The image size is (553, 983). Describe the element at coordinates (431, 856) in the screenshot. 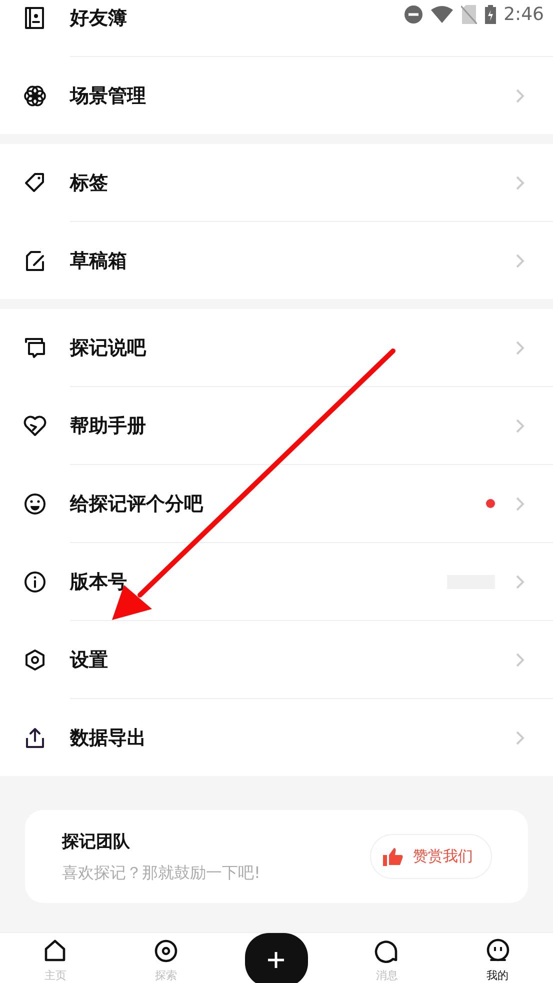

I see `praise-button: 赞赏我们` at that location.